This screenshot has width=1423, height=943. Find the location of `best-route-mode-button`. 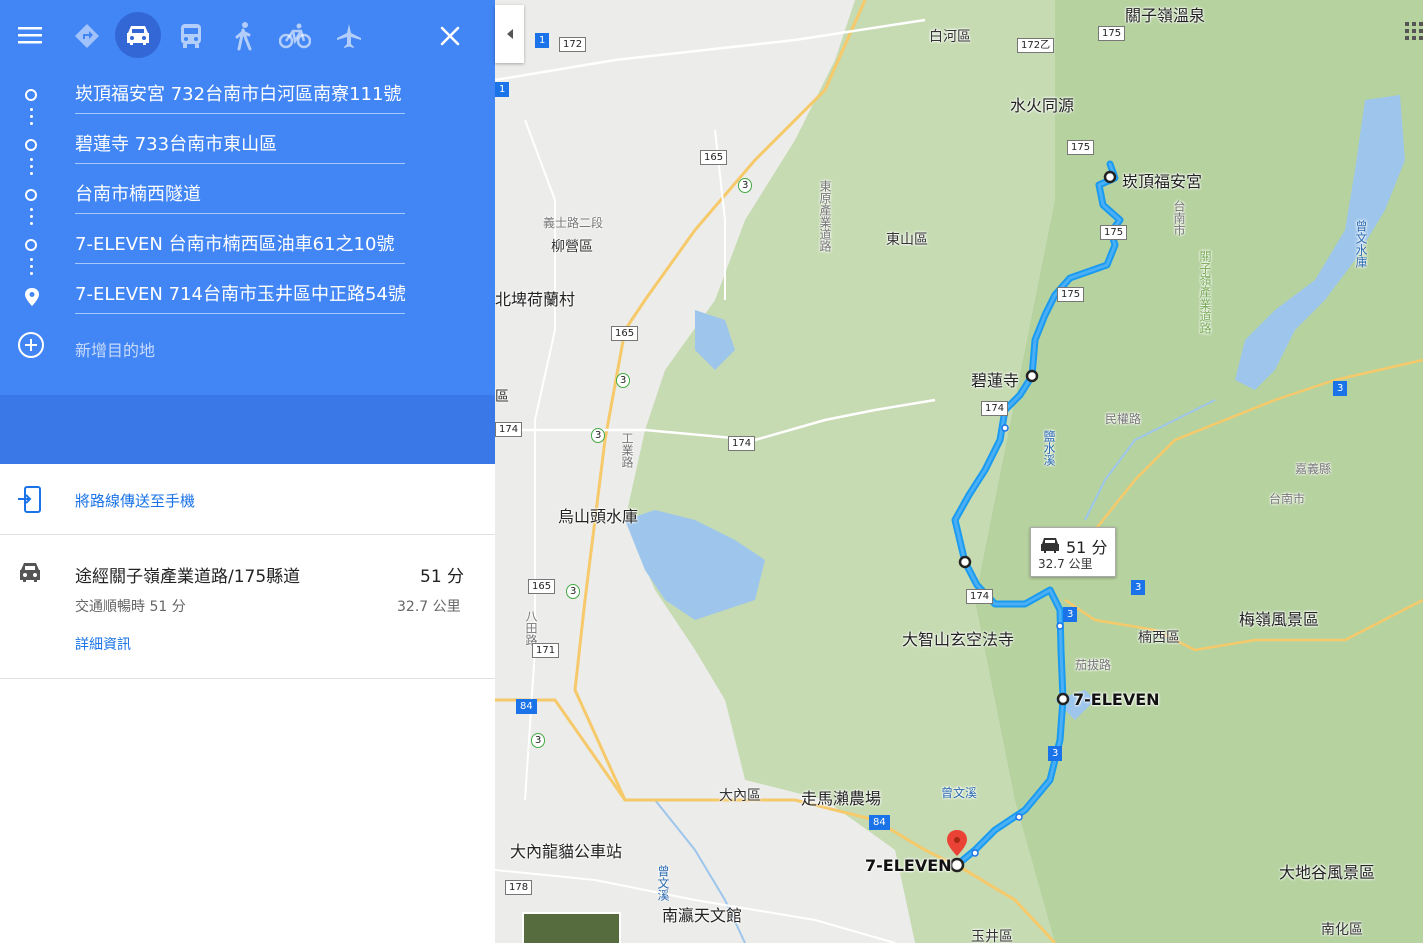

best-route-mode-button is located at coordinates (87, 36).